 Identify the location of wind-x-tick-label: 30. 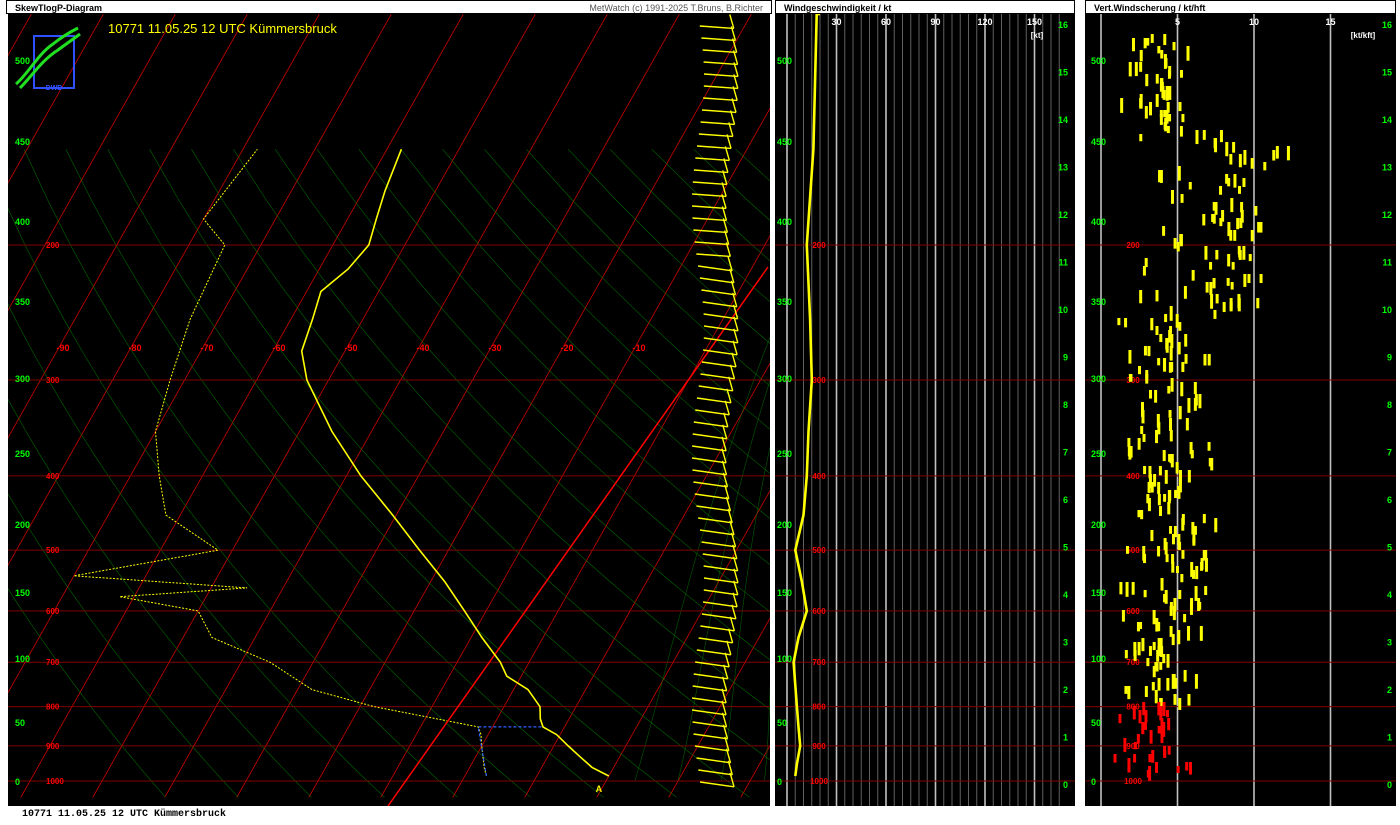
(836, 22).